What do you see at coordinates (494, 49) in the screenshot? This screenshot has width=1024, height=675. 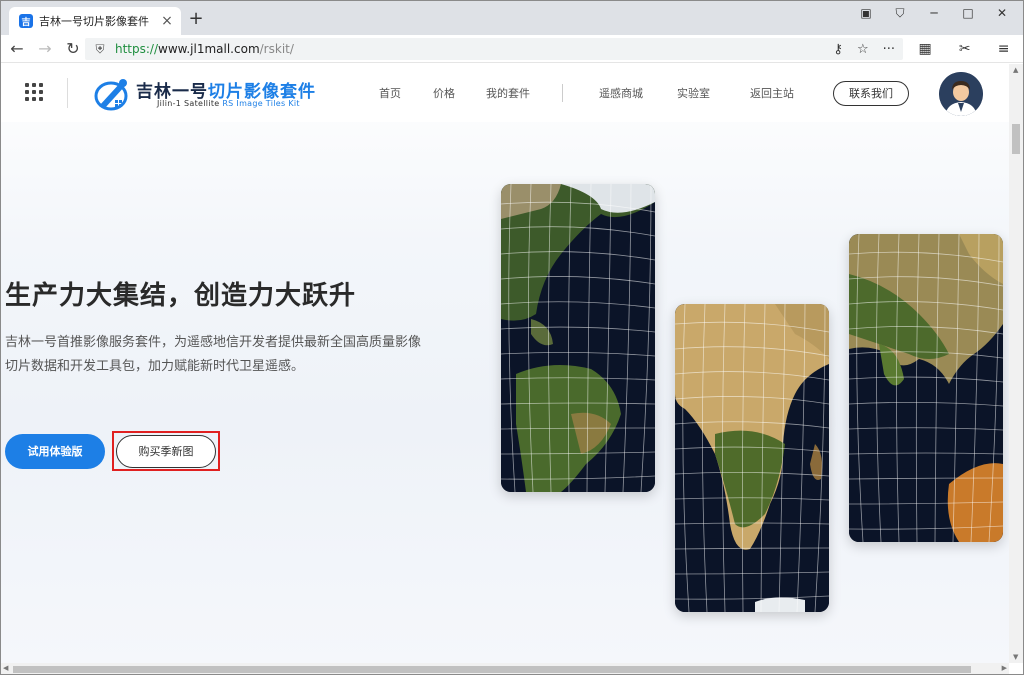 I see `address-bar: ⛨ https://www.jl1mall.com/rskit/ ⚷ ☆ ···` at bounding box center [494, 49].